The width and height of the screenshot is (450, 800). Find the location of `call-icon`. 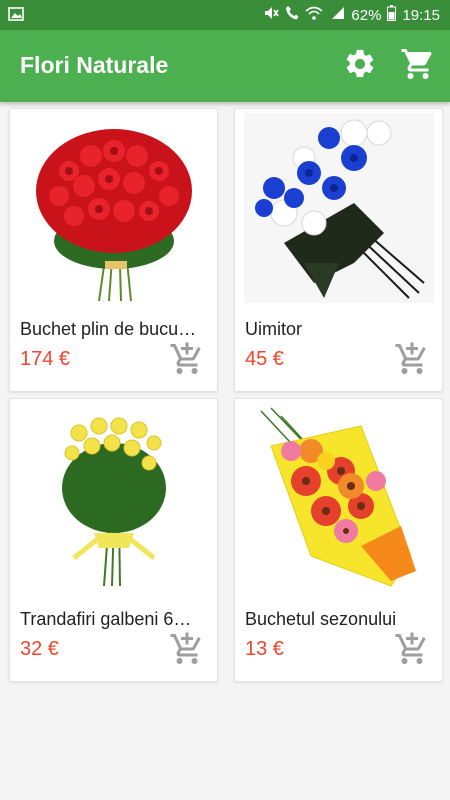

call-icon is located at coordinates (292, 15).